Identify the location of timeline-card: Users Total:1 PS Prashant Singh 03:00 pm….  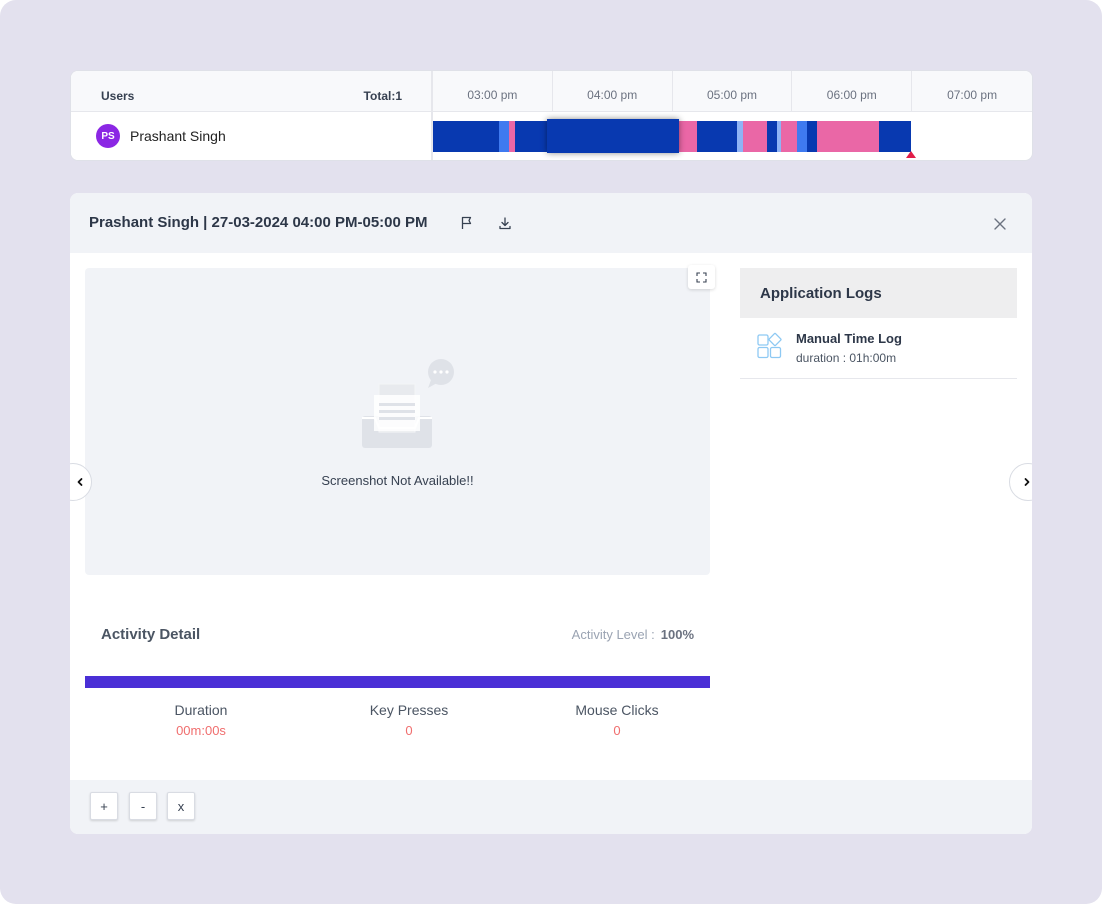
(551, 115).